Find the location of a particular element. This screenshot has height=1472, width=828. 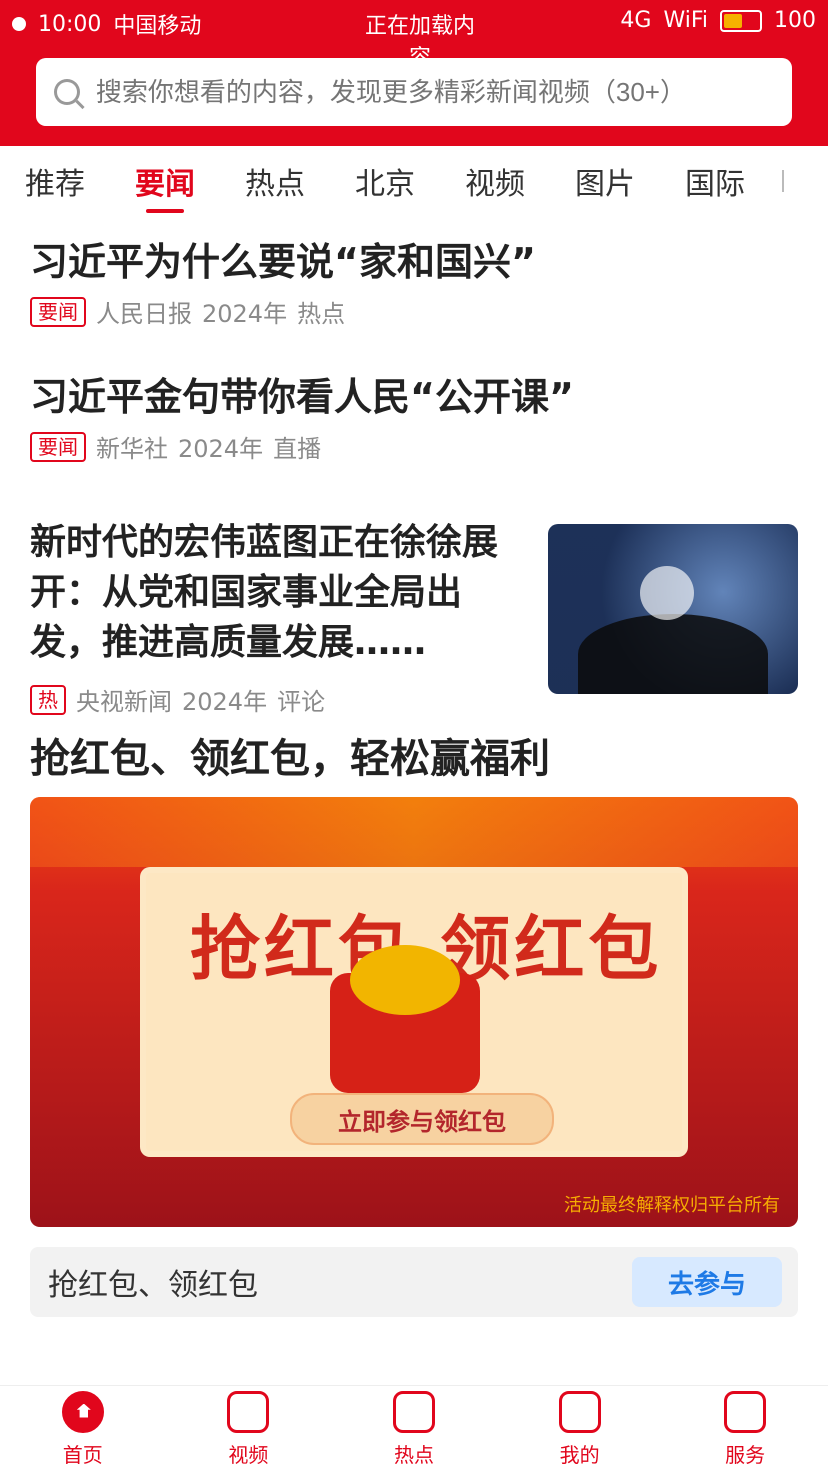

nav-video: 视频 is located at coordinates (248, 1429).